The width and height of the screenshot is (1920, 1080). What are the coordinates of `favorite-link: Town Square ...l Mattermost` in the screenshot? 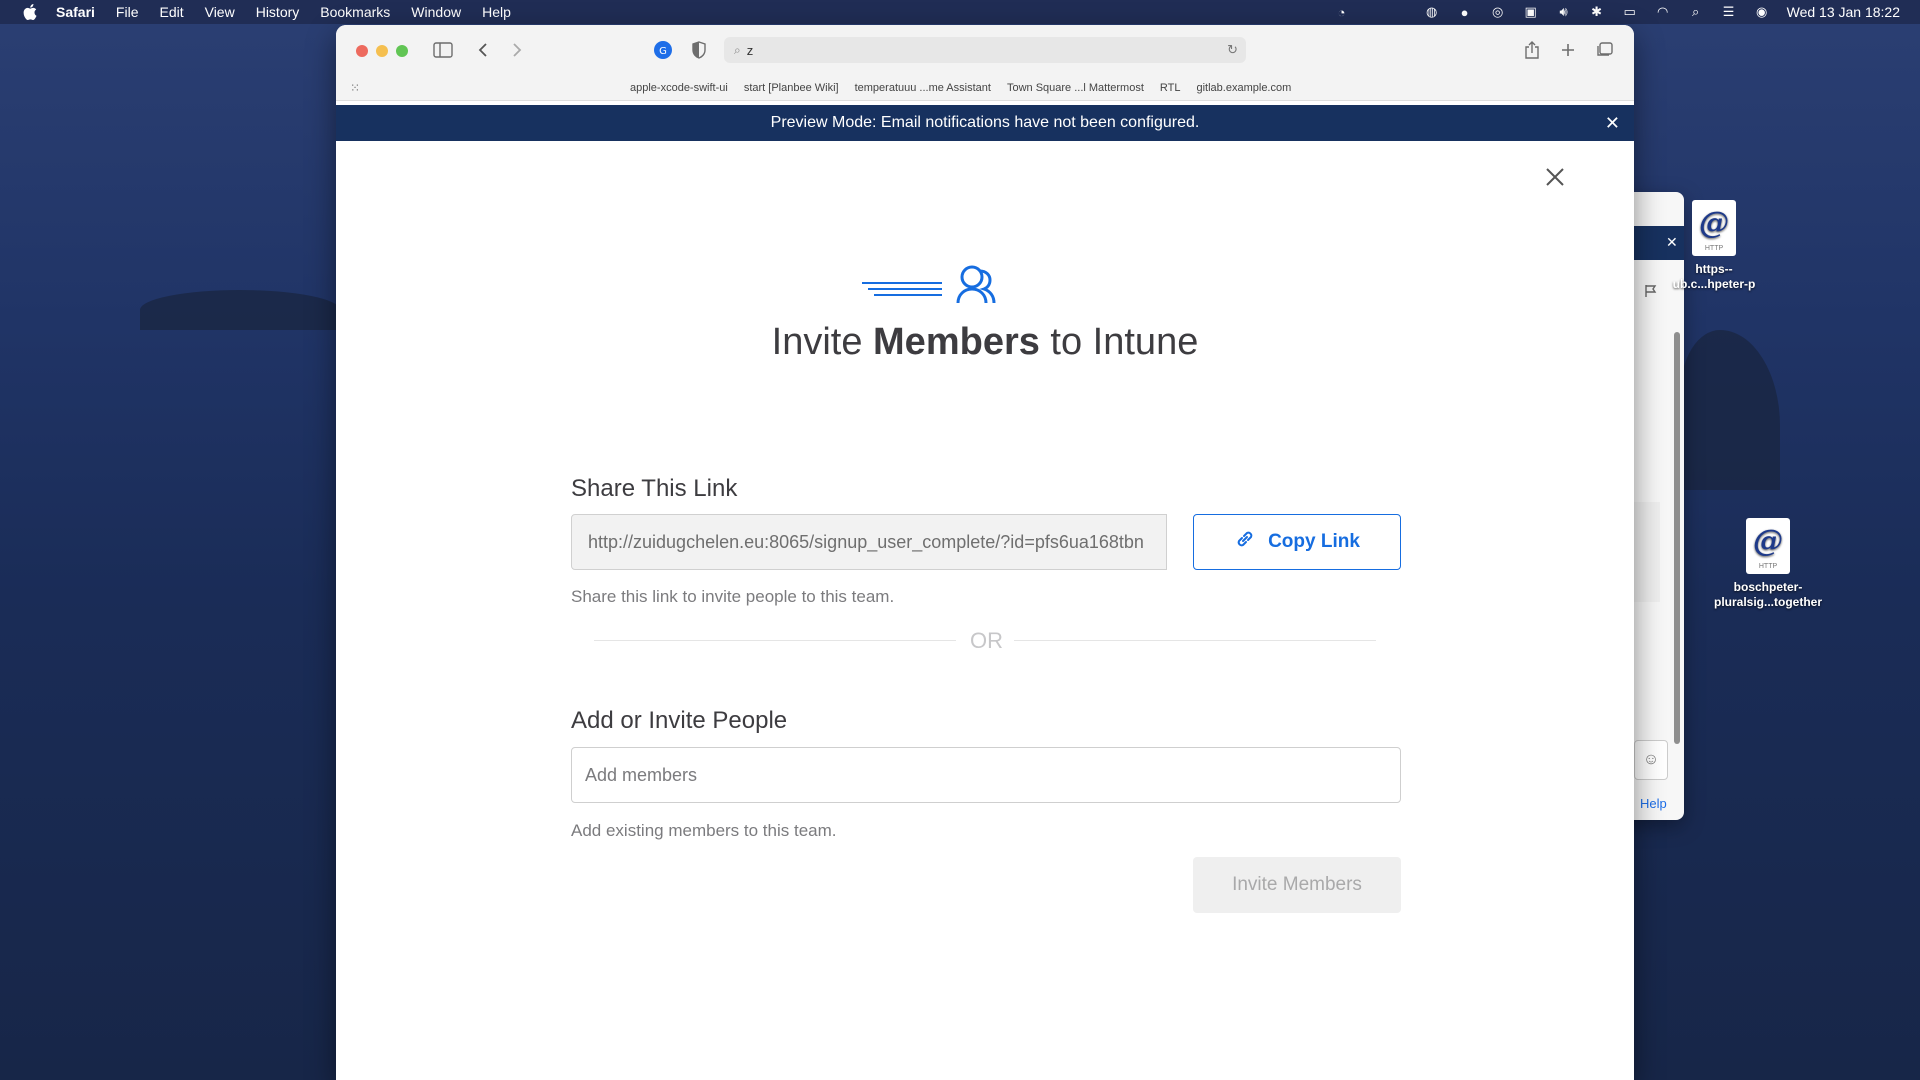 It's located at (1075, 88).